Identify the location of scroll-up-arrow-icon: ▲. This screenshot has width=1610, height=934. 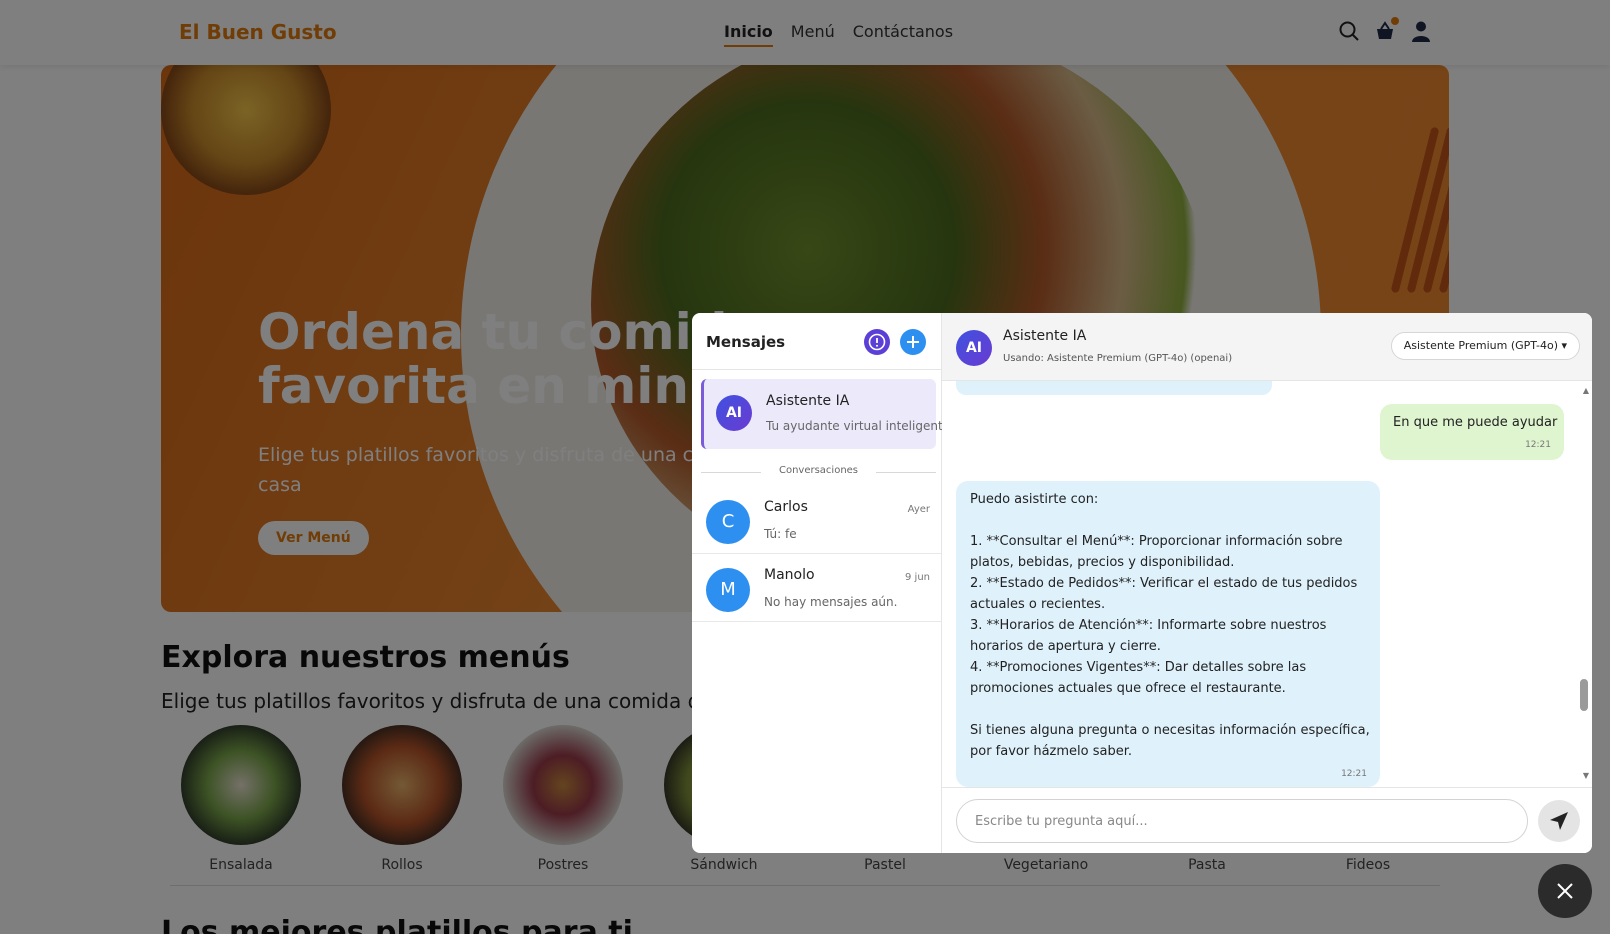
(1586, 390).